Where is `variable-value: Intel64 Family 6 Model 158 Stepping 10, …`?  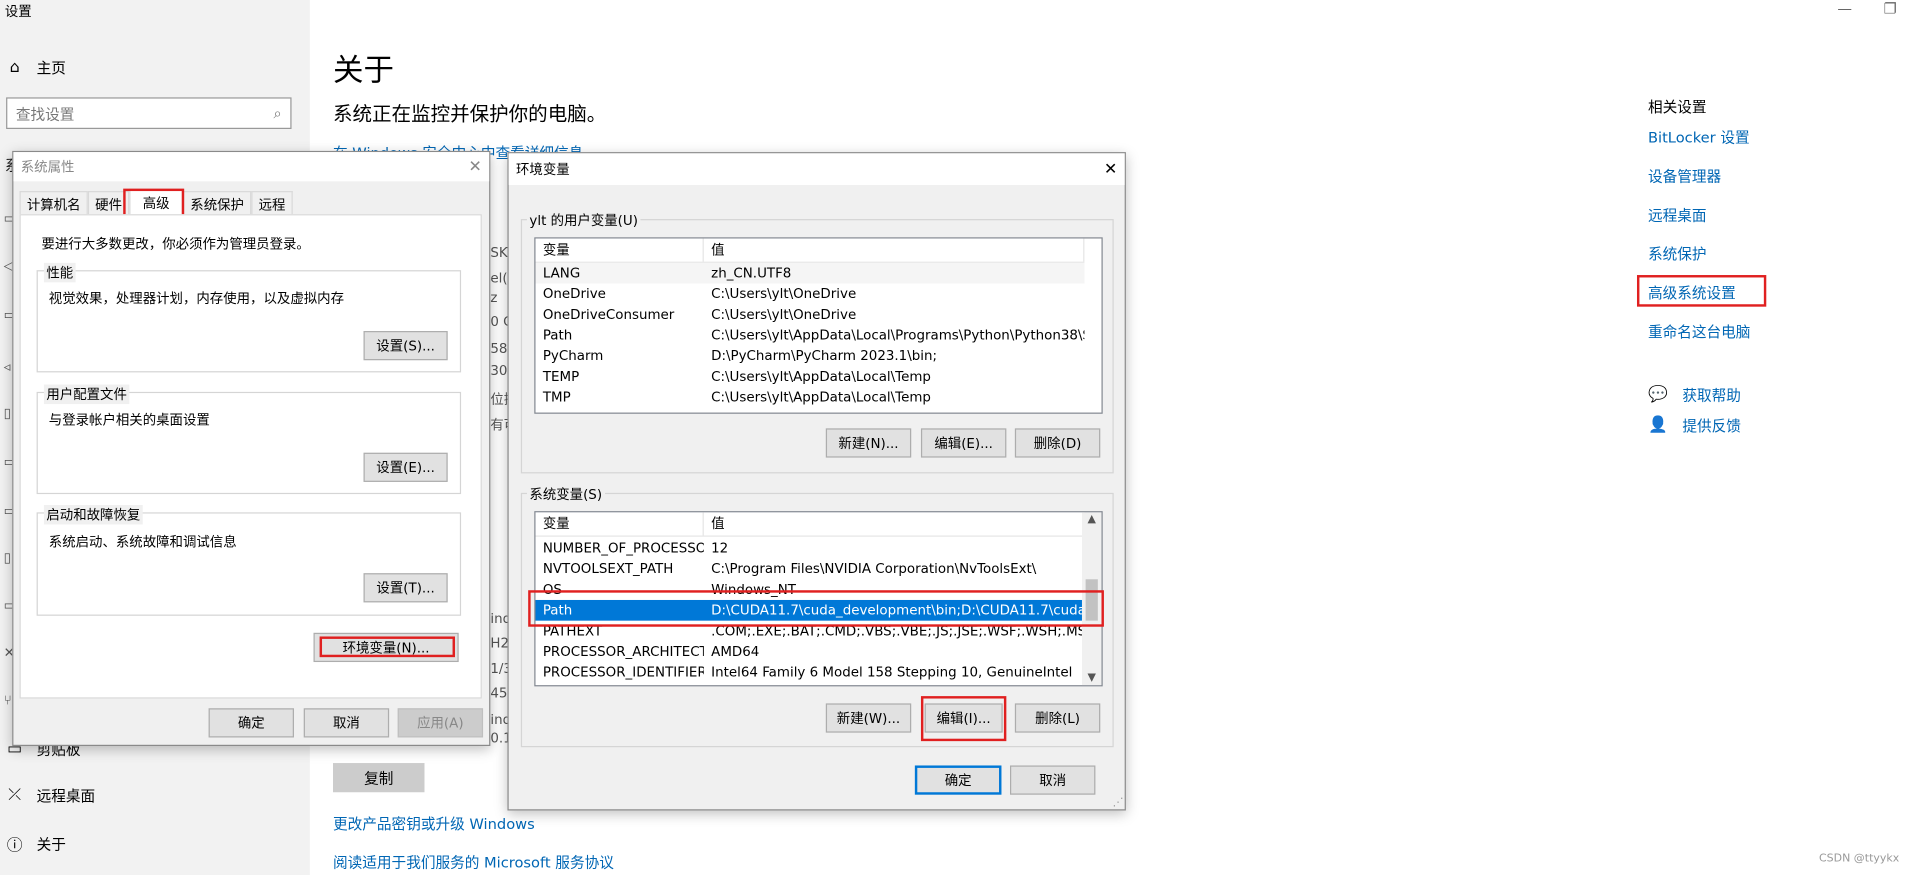 variable-value: Intel64 Family 6 Model 158 Stepping 10, … is located at coordinates (892, 672).